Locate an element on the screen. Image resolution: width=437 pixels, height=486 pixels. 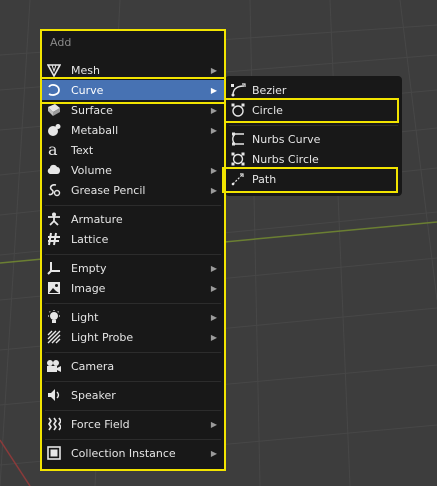
submenu-item-label: Nurbs Curve is located at coordinates (286, 139).